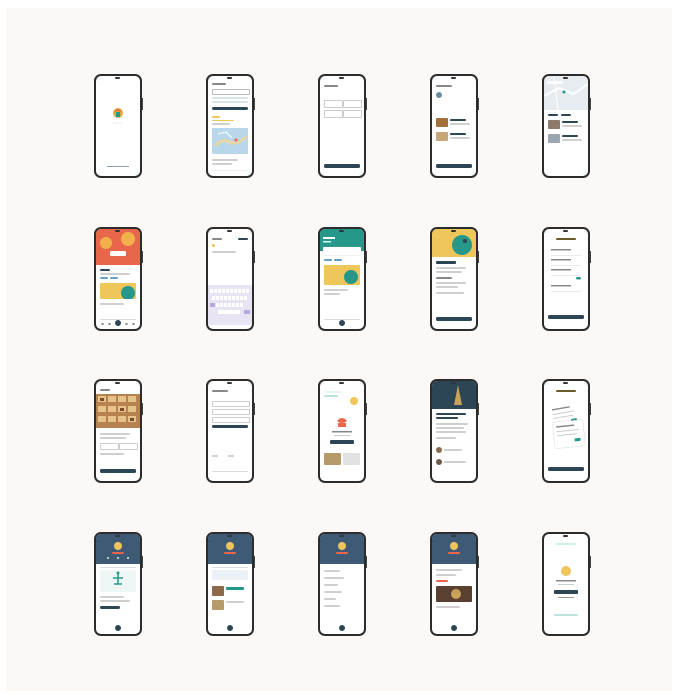 This screenshot has height=698, width=677. What do you see at coordinates (117, 78) in the screenshot?
I see `camera-notch` at bounding box center [117, 78].